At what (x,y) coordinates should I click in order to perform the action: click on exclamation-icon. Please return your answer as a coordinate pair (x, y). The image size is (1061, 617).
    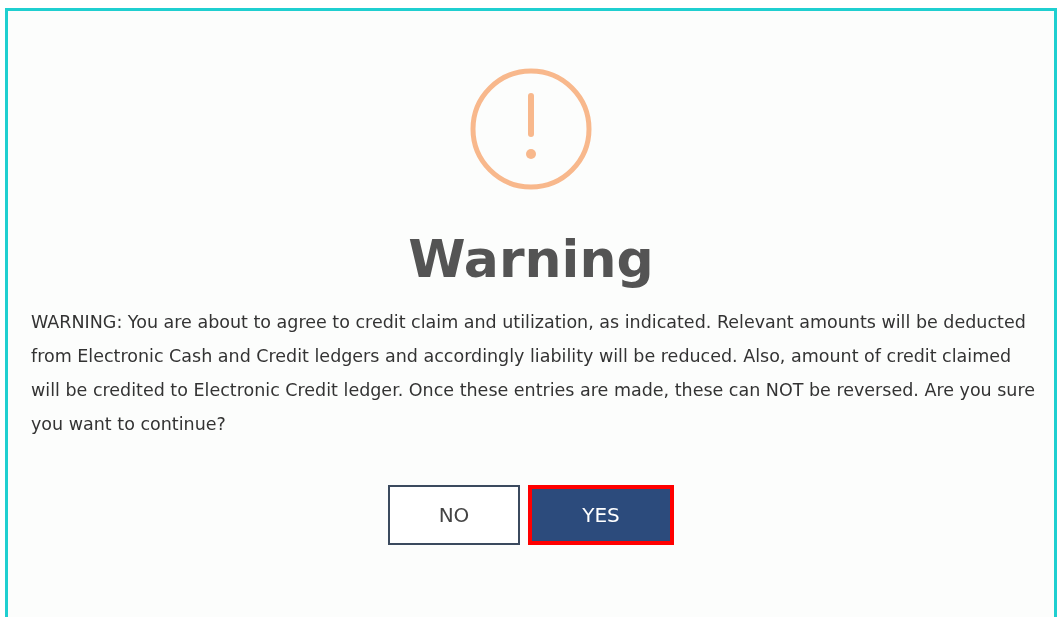
    Looking at the image, I should click on (531, 129).